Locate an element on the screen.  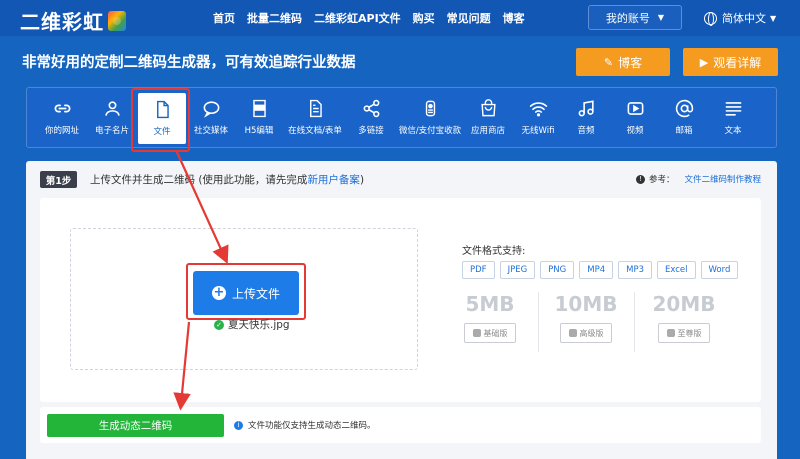
blog-button: ✎ 博客 is located at coordinates (623, 62).